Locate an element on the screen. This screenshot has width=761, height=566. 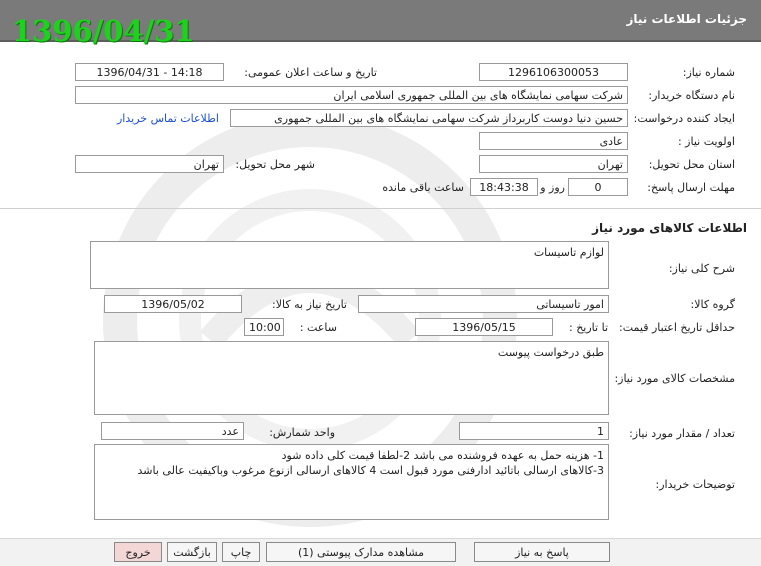
province-label: استان محل تحویل: is located at coordinates (691, 164).